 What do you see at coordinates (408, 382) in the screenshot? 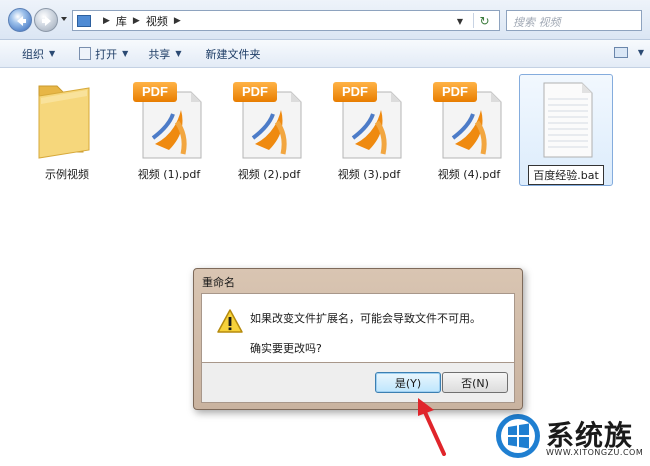
I see `yes-button: 是(Y)` at bounding box center [408, 382].